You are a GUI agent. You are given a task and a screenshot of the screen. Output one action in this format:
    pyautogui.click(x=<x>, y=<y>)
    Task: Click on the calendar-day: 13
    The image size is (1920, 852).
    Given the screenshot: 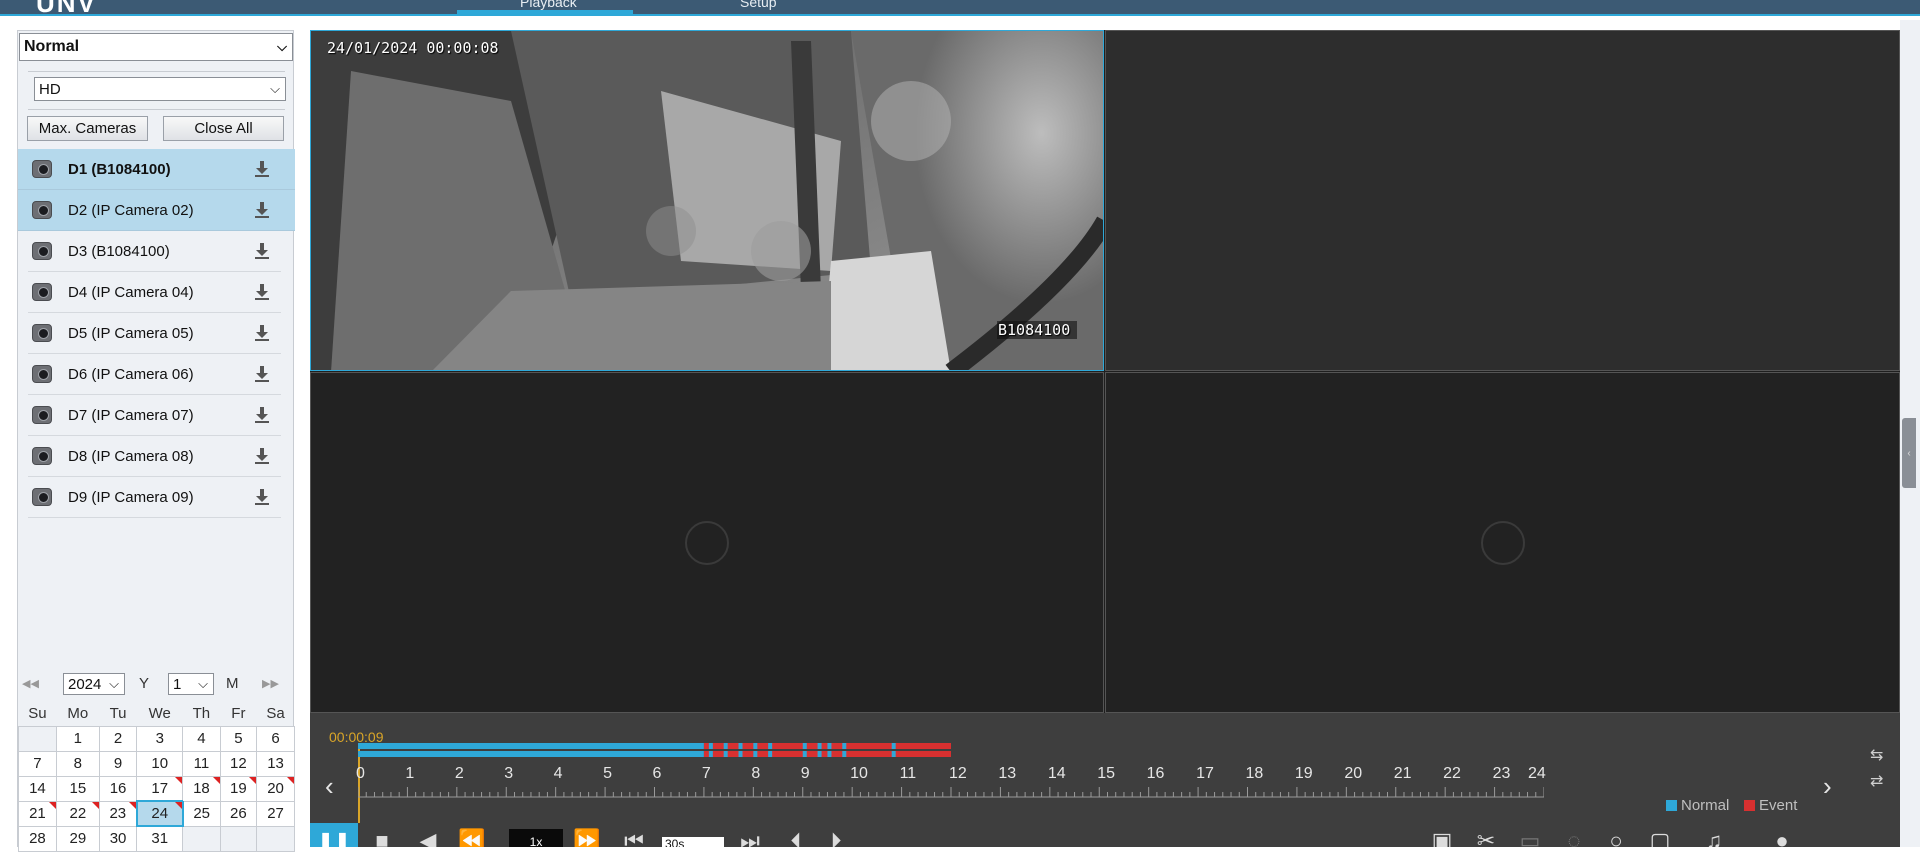 What is the action you would take?
    pyautogui.click(x=275, y=763)
    